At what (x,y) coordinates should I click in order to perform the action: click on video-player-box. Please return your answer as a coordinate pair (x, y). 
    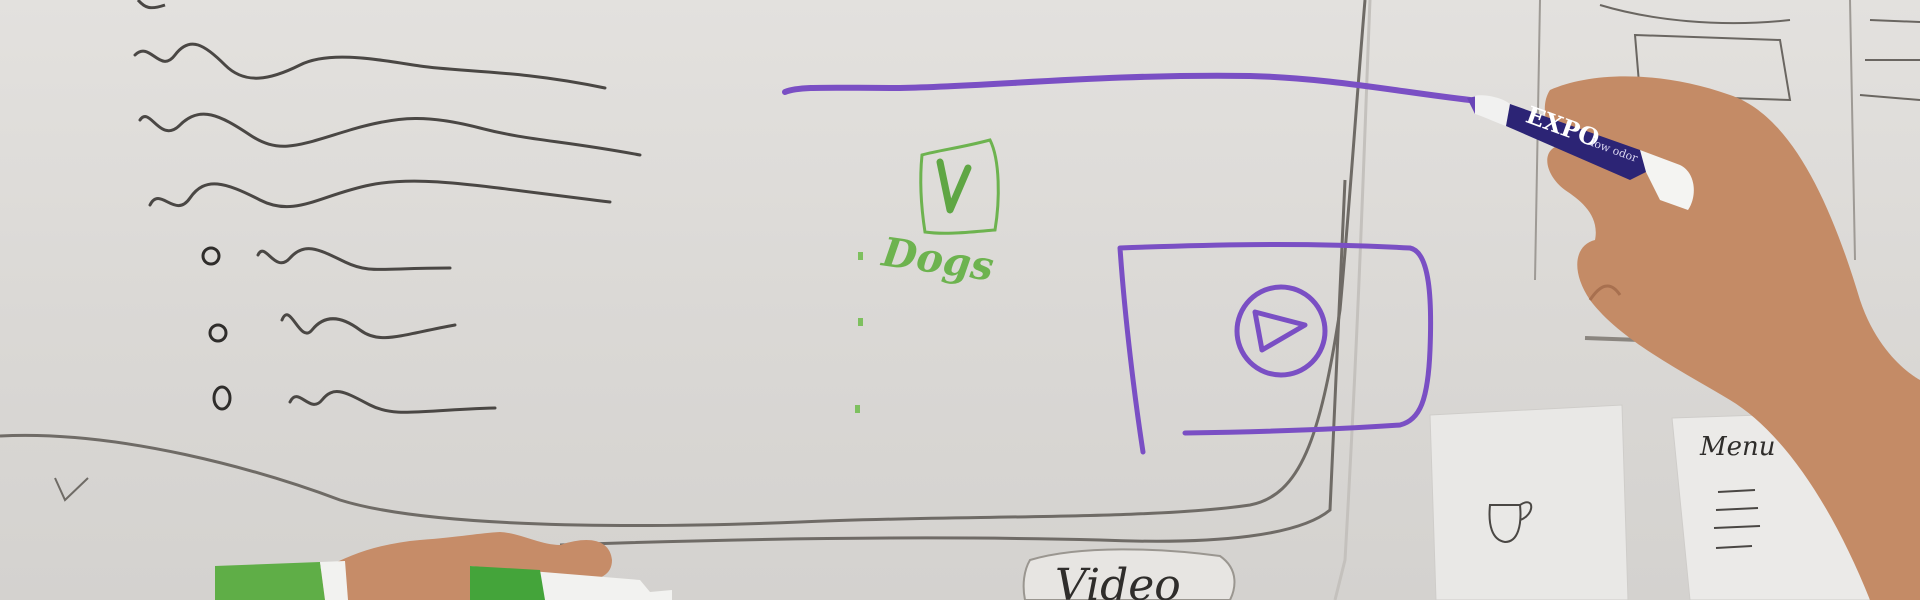
    Looking at the image, I should click on (1275, 348).